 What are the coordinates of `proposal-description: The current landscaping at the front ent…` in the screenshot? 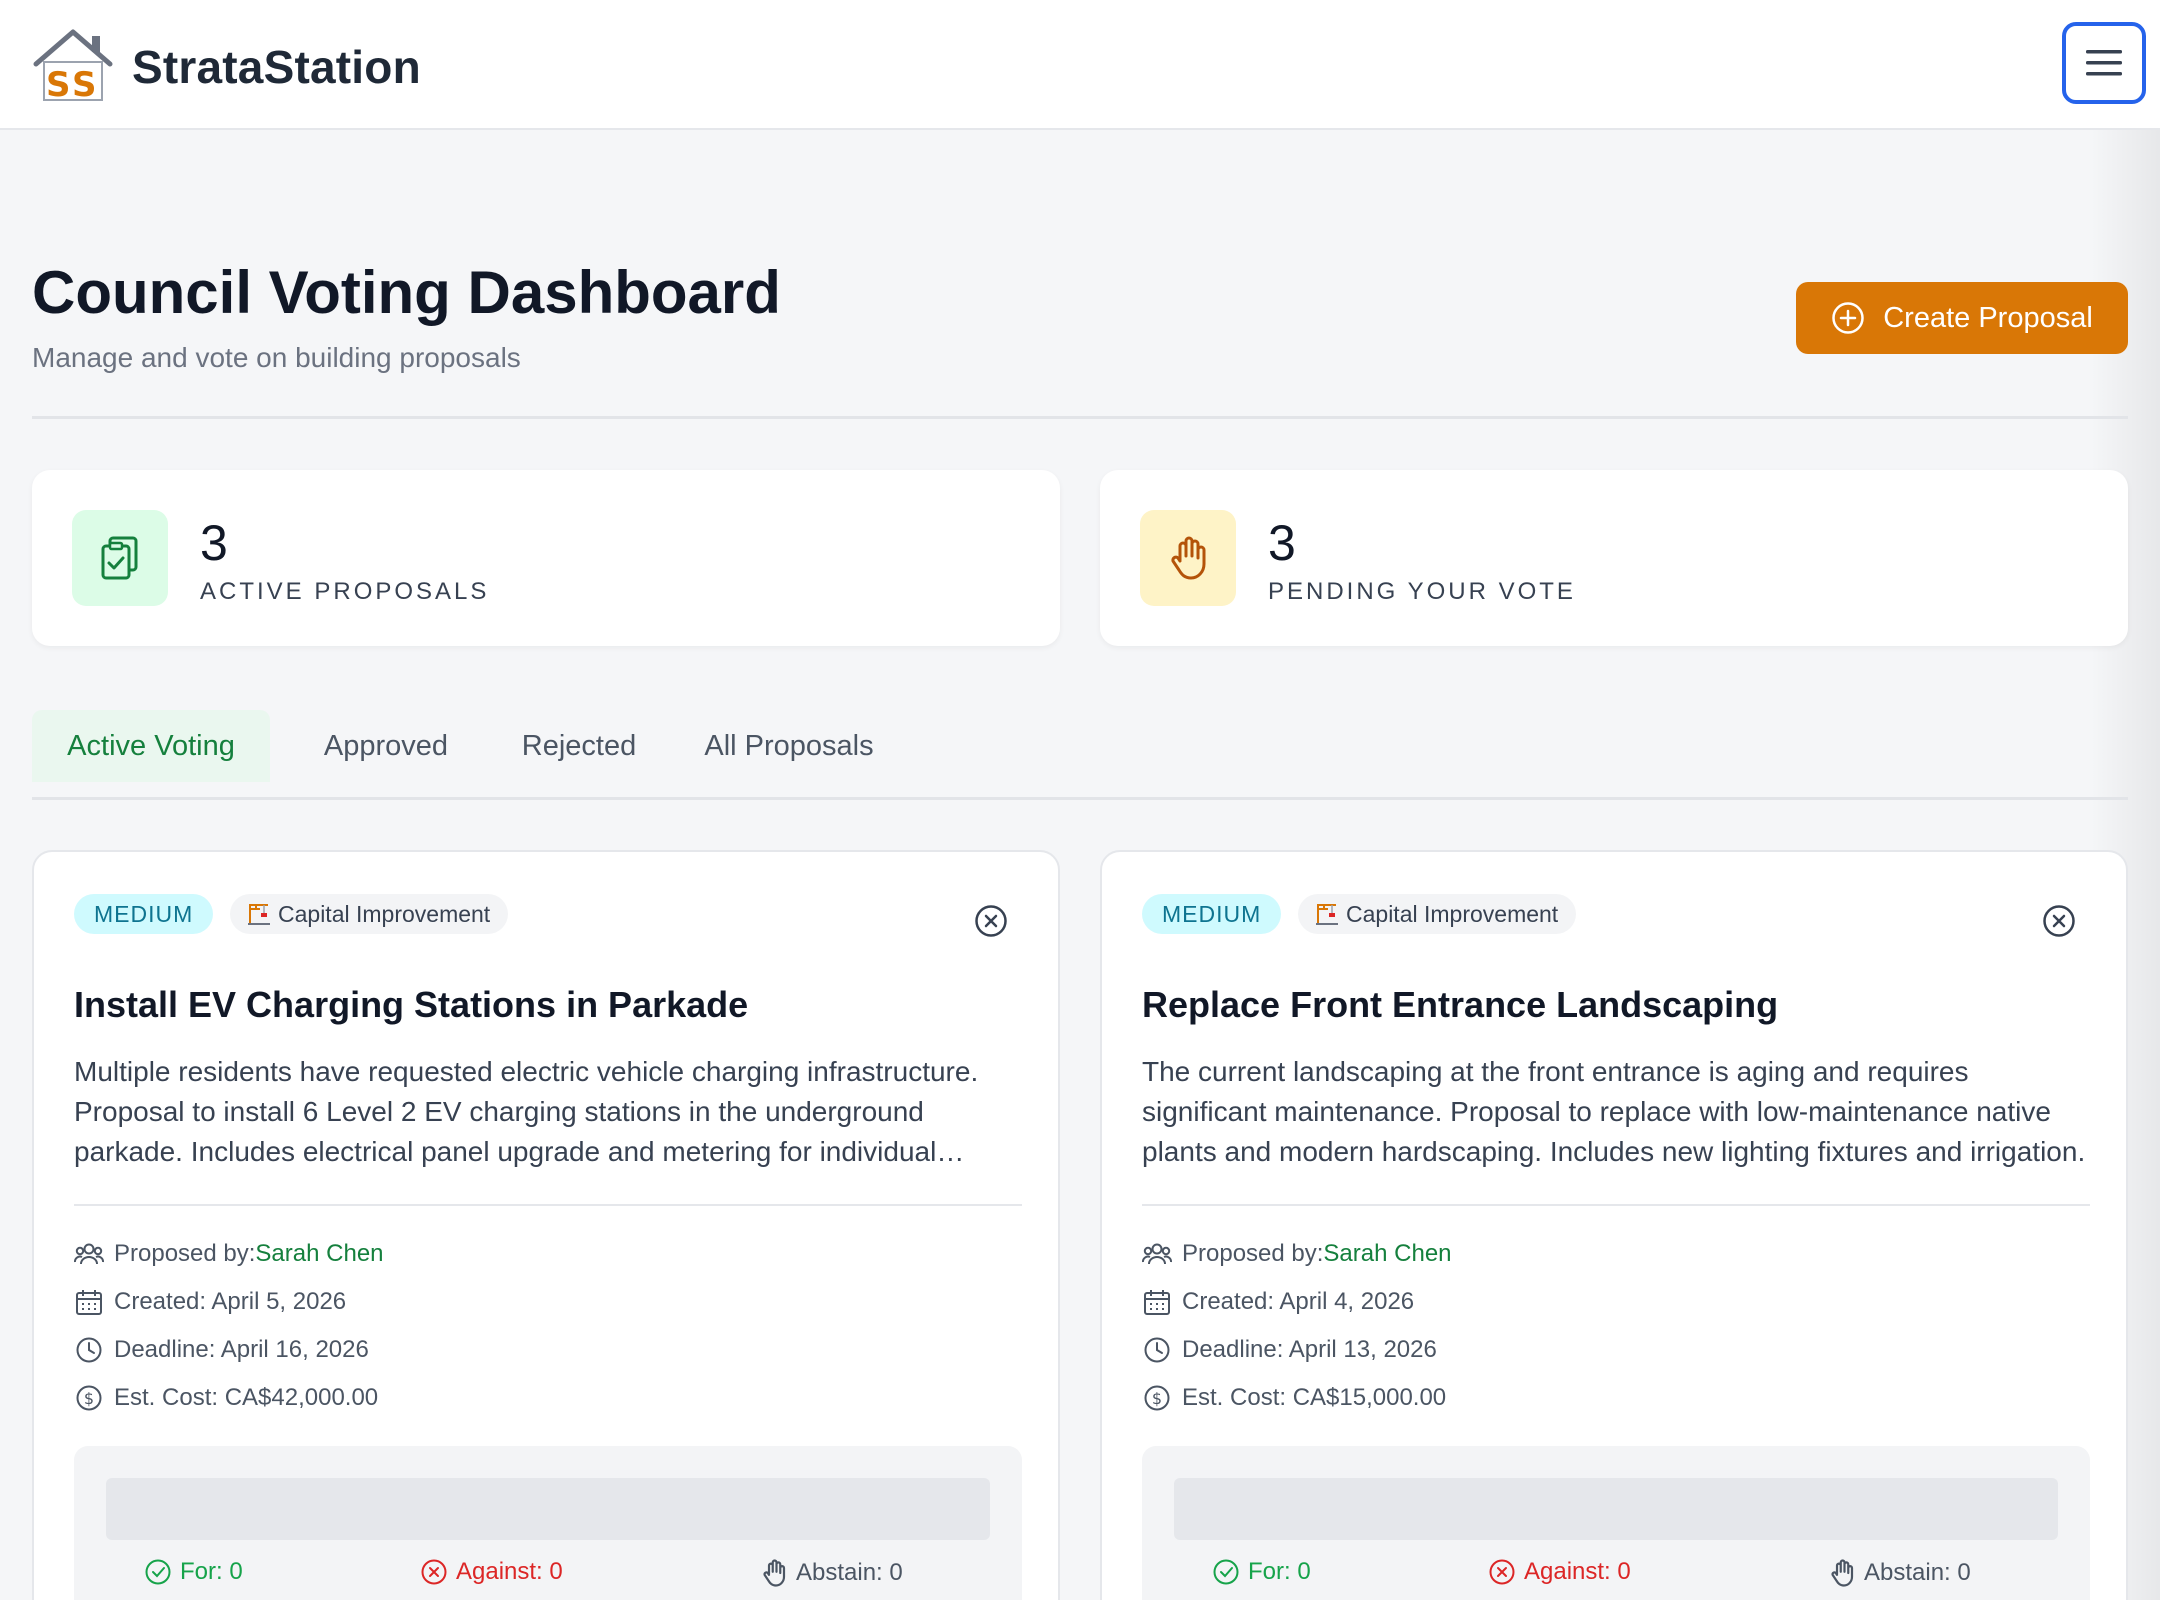 It's located at (1614, 1111).